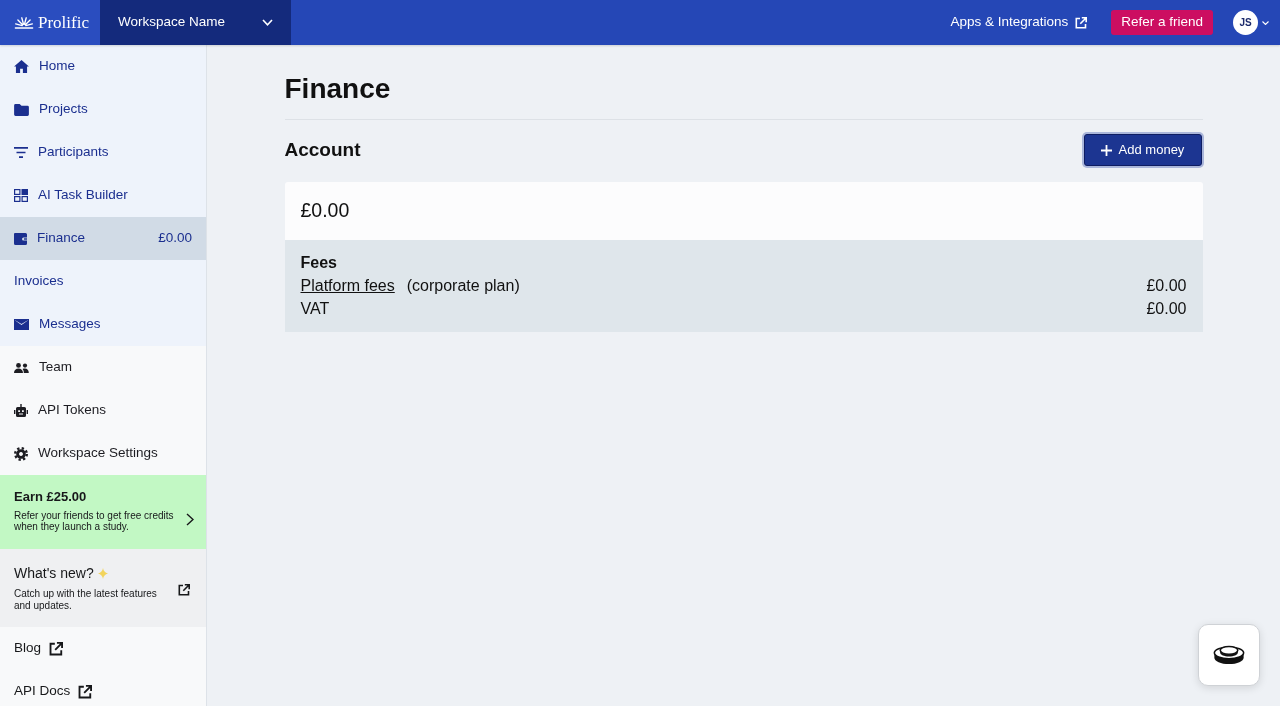 The image size is (1280, 706). Describe the element at coordinates (21, 410) in the screenshot. I see `robot-icon` at that location.